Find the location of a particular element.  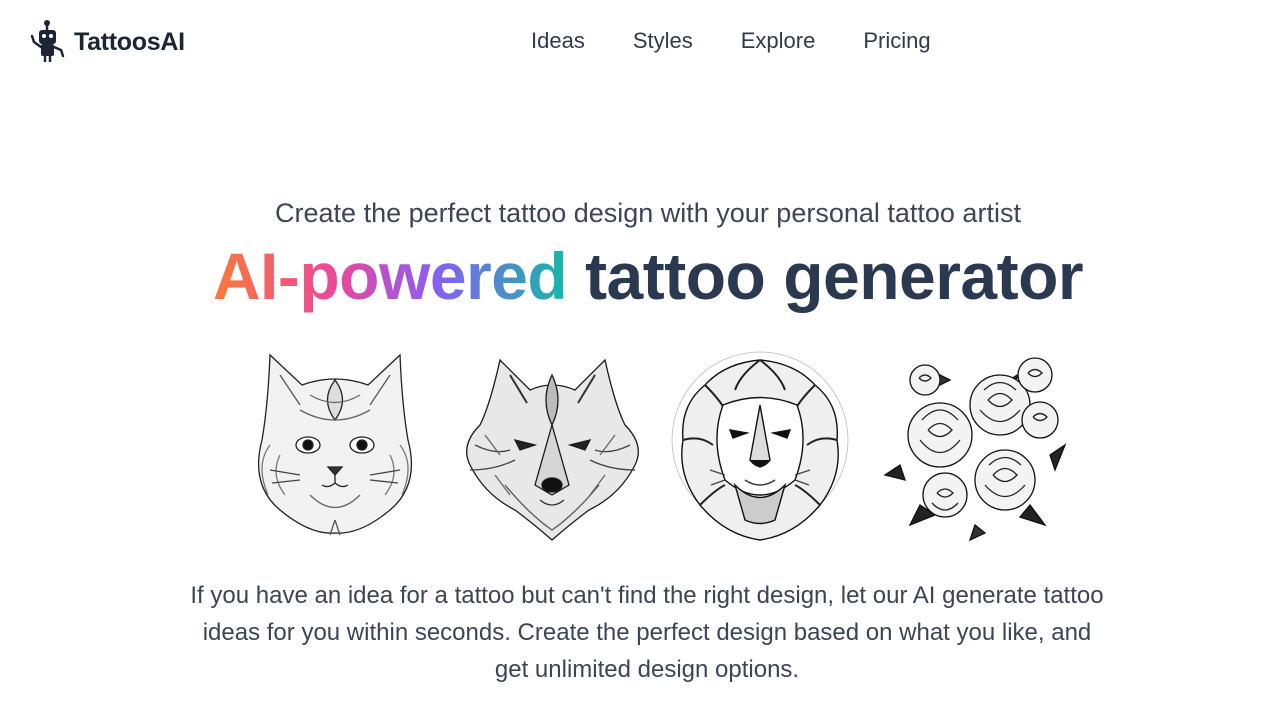

wolf-tattoo-image is located at coordinates (550, 445).